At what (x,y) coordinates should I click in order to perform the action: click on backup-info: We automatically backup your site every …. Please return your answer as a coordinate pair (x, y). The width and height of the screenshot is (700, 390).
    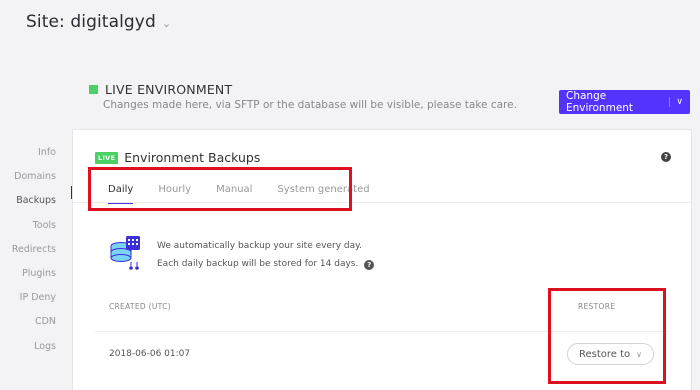
    Looking at the image, I should click on (242, 255).